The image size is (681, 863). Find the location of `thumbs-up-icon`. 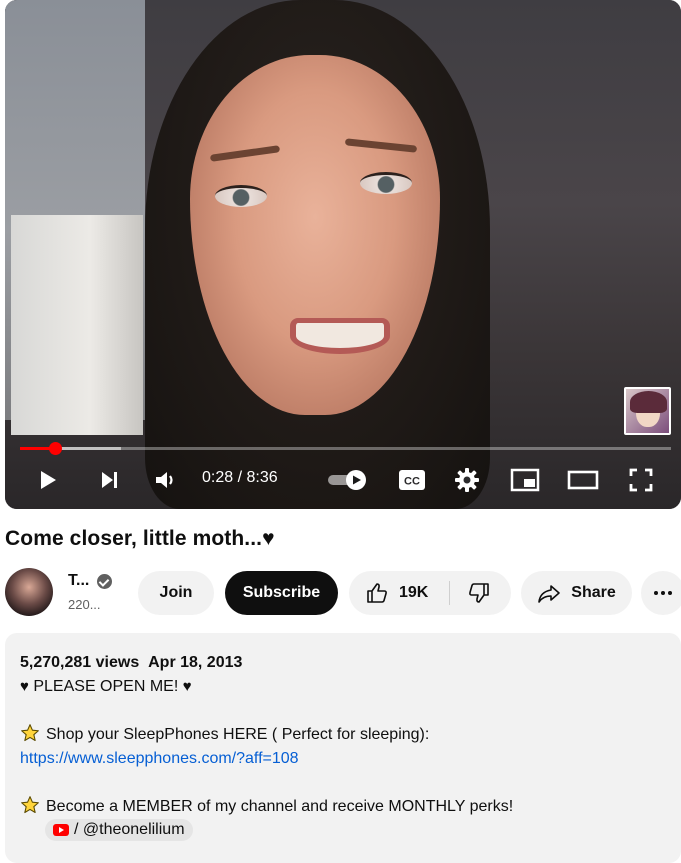

thumbs-up-icon is located at coordinates (377, 593).